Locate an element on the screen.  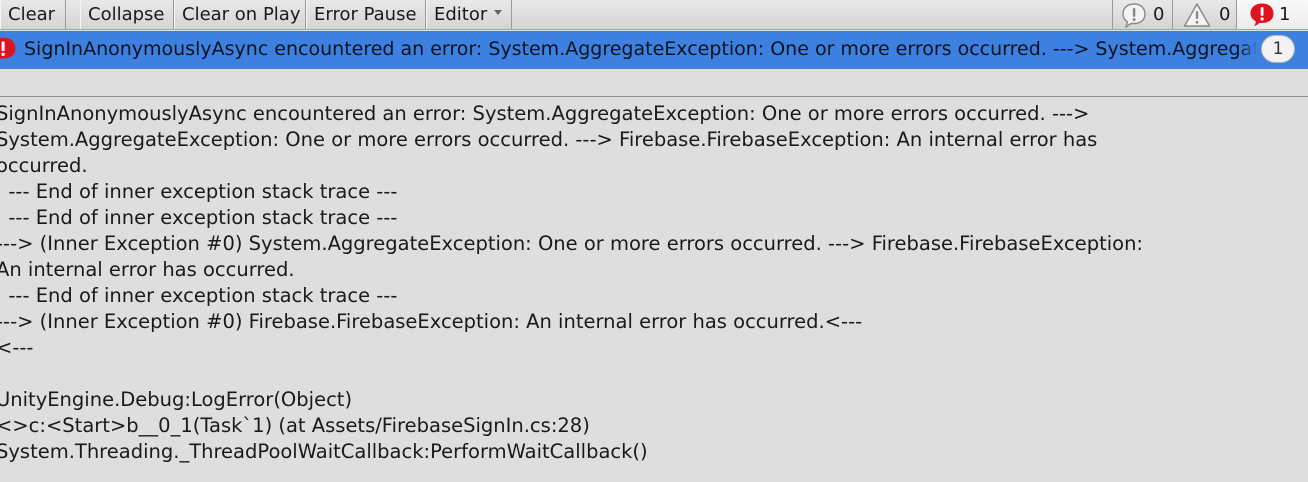
toolbar-separator is located at coordinates (70, 14).